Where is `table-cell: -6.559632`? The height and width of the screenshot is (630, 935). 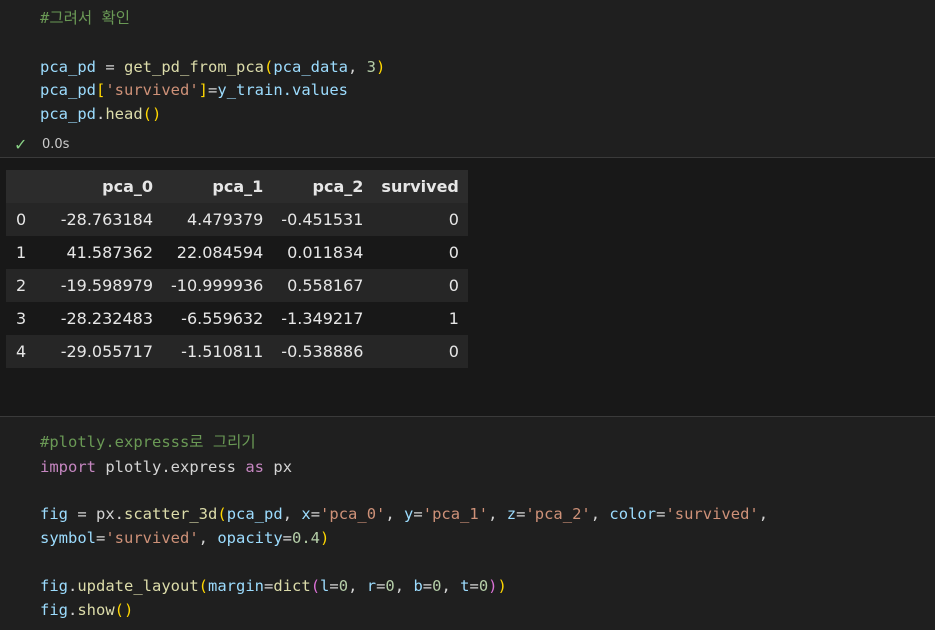
table-cell: -6.559632 is located at coordinates (222, 318).